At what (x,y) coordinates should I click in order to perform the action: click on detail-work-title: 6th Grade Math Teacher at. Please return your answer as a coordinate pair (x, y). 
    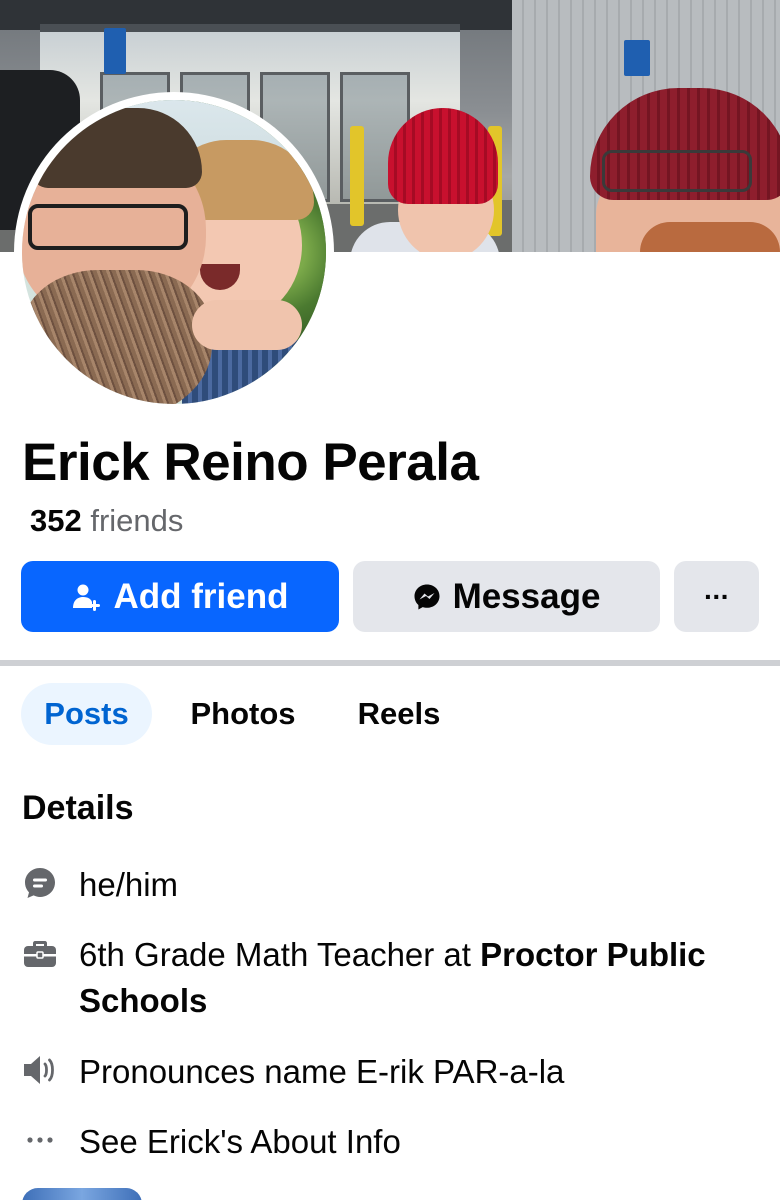
    Looking at the image, I should click on (280, 954).